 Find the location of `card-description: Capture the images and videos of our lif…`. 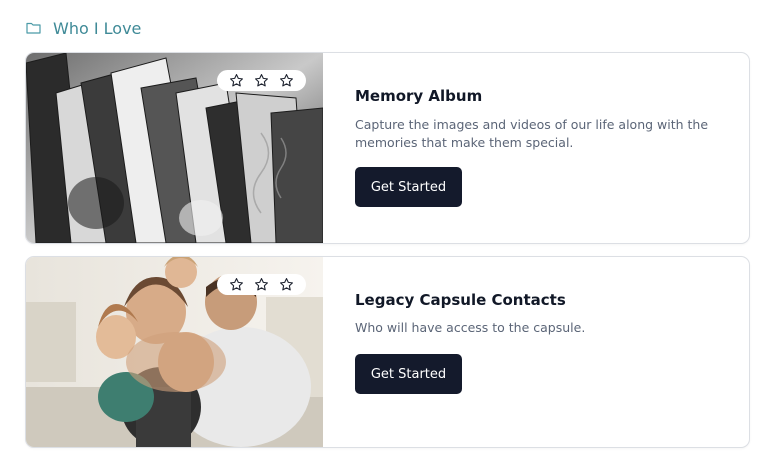

card-description: Capture the images and videos of our lif… is located at coordinates (532, 133).